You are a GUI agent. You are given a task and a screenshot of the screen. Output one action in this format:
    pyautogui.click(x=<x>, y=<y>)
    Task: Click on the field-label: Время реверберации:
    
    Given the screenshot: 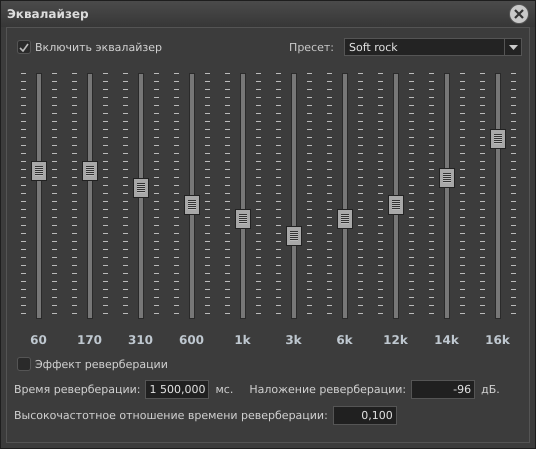 What is the action you would take?
    pyautogui.click(x=77, y=389)
    